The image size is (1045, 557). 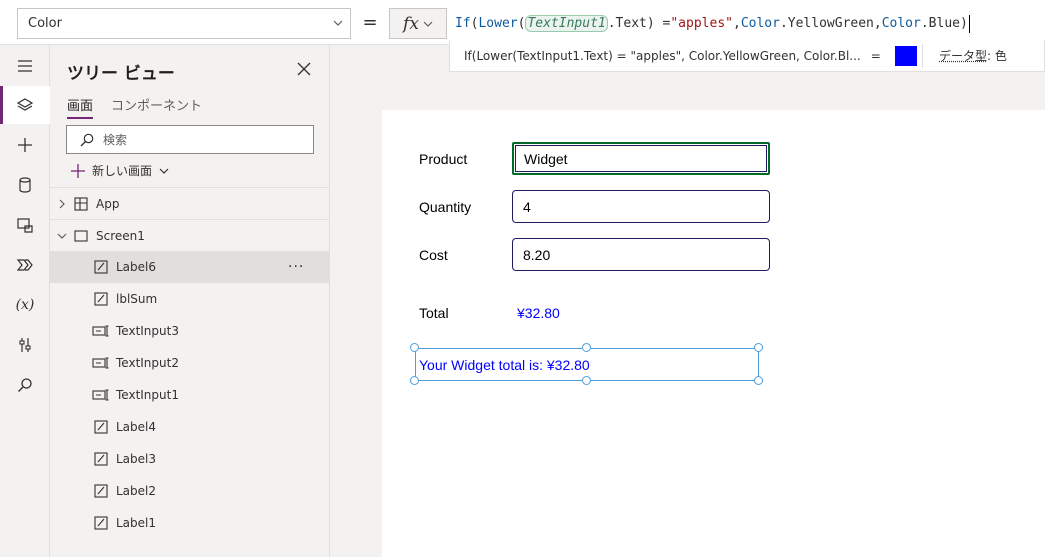 What do you see at coordinates (445, 207) in the screenshot?
I see `quantity-label: Quantity` at bounding box center [445, 207].